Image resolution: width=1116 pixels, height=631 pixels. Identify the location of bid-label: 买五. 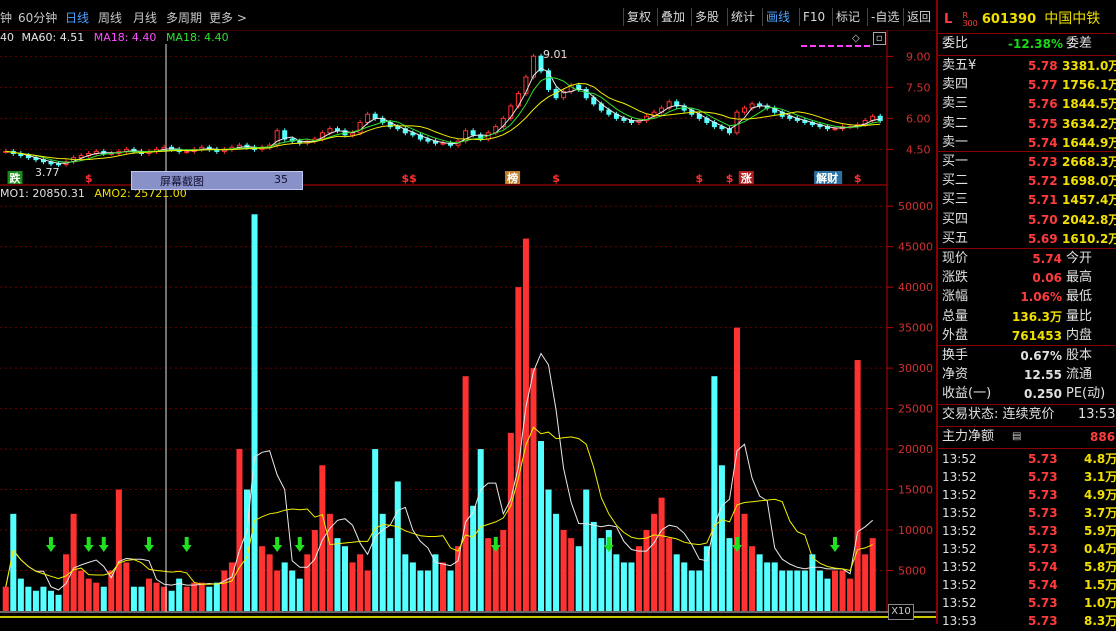
(955, 238).